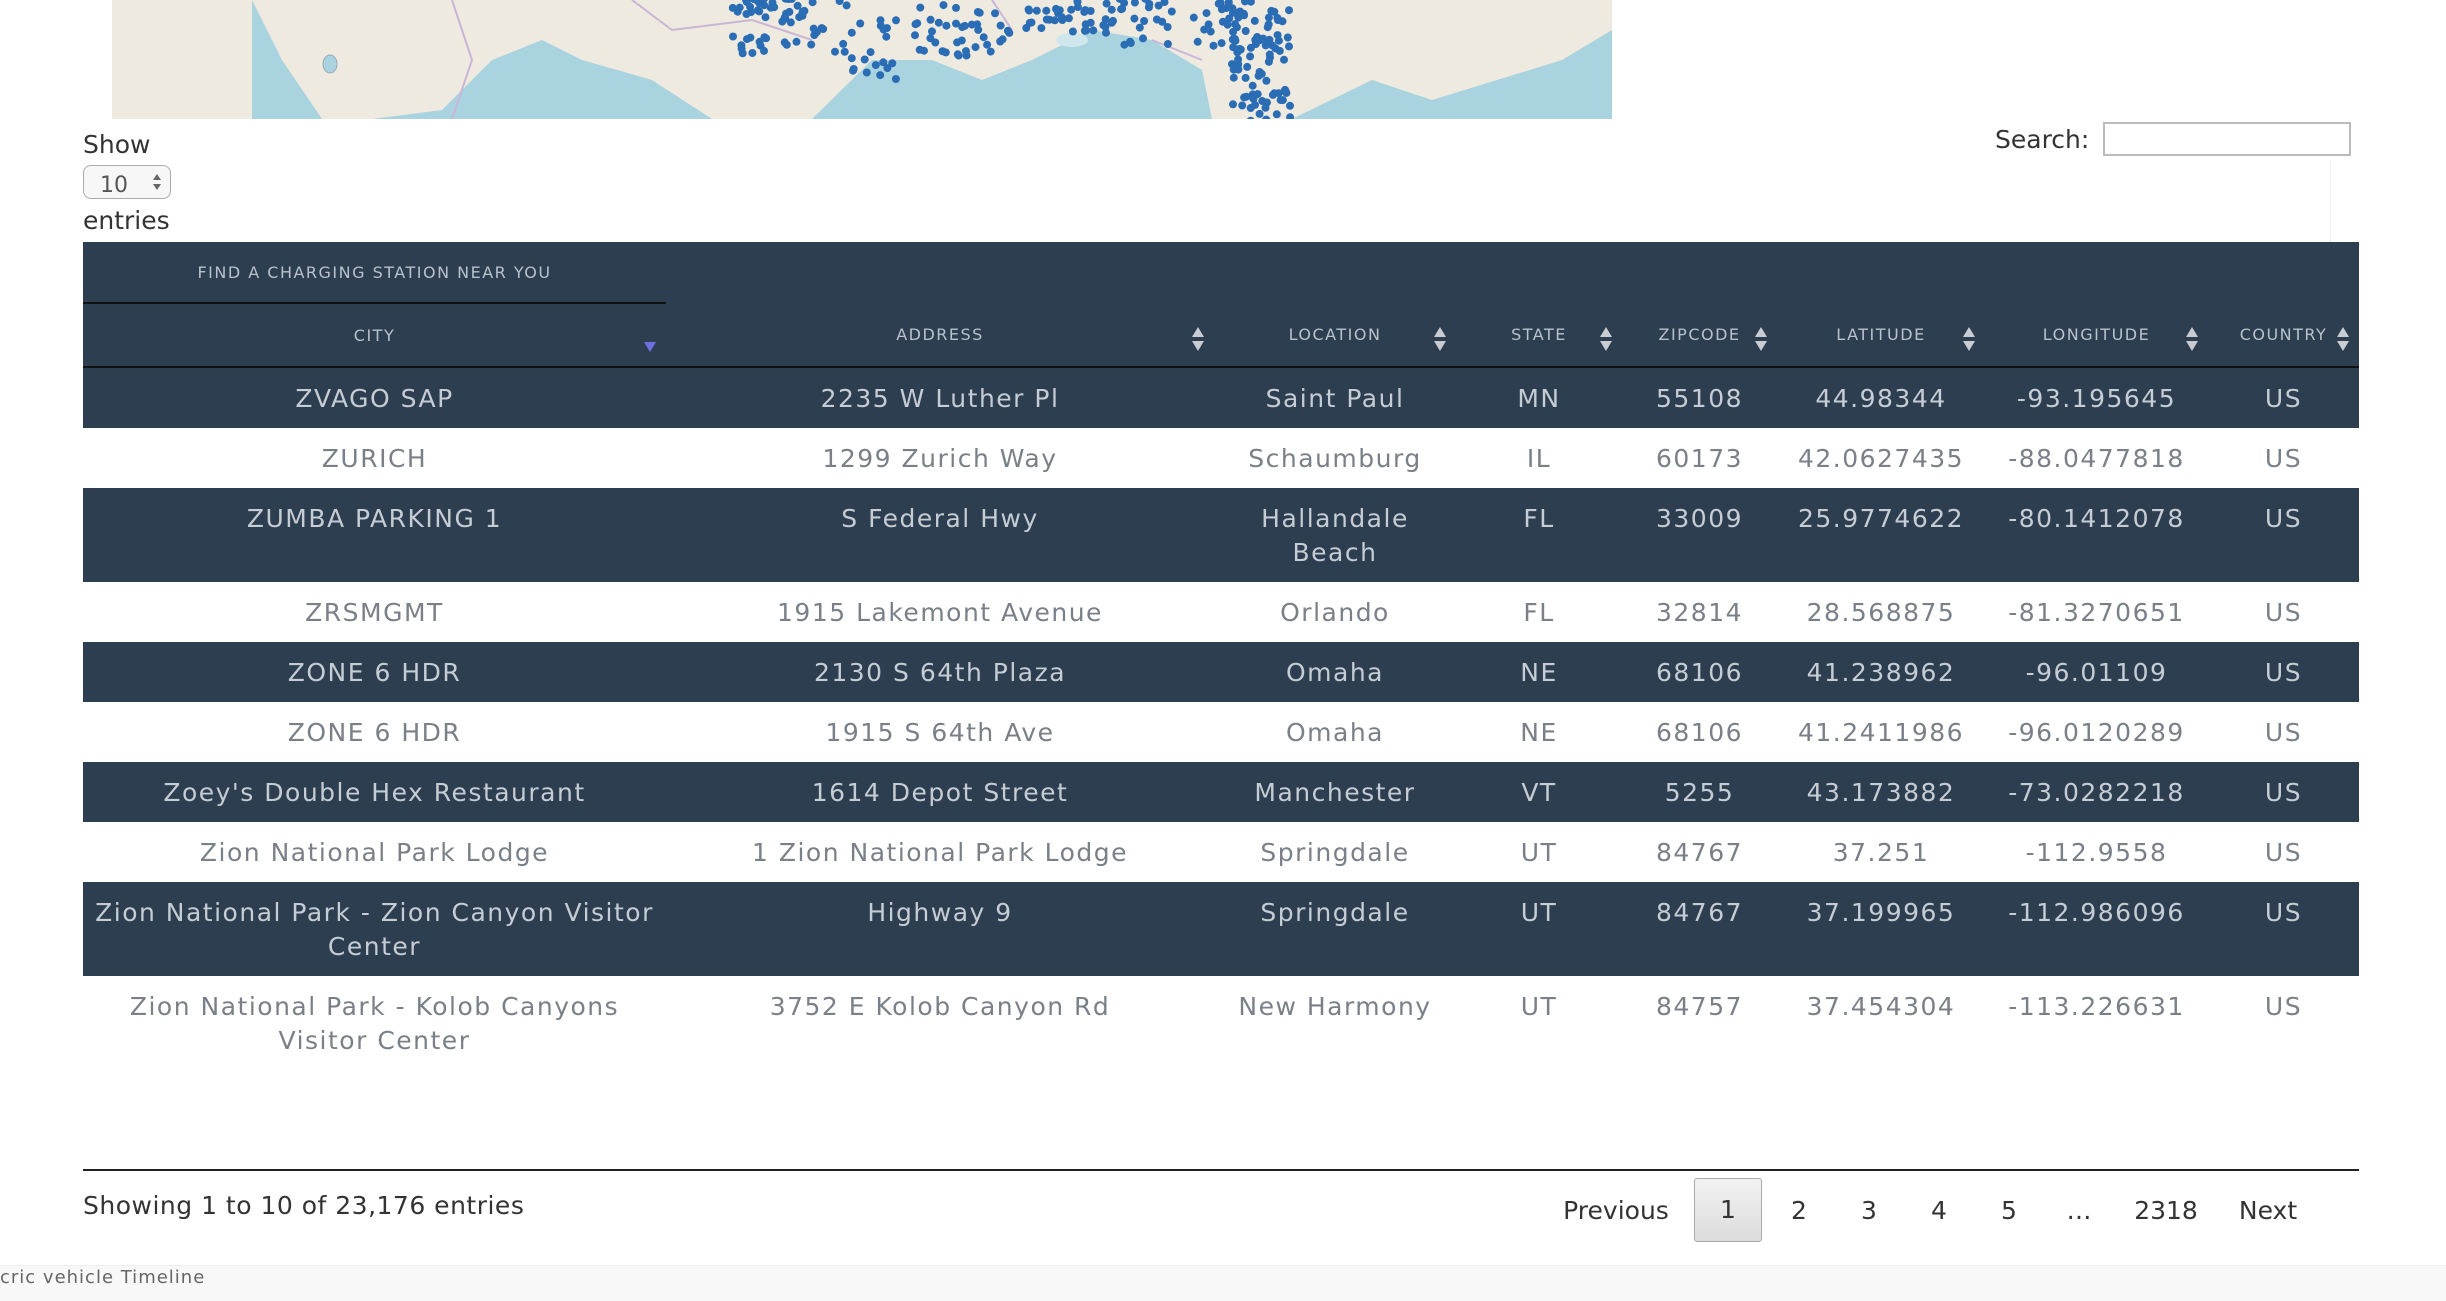 This screenshot has width=2446, height=1301. Describe the element at coordinates (2096, 335) in the screenshot. I see `column-header-longitude: LONGITUDE` at that location.